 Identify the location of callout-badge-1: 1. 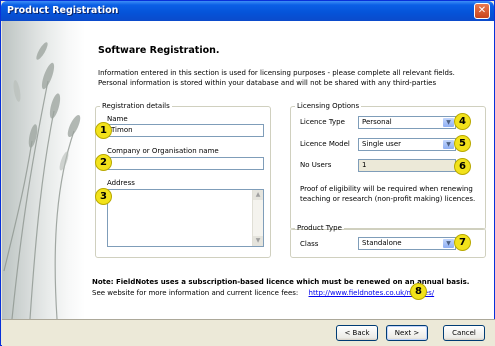
(103, 130).